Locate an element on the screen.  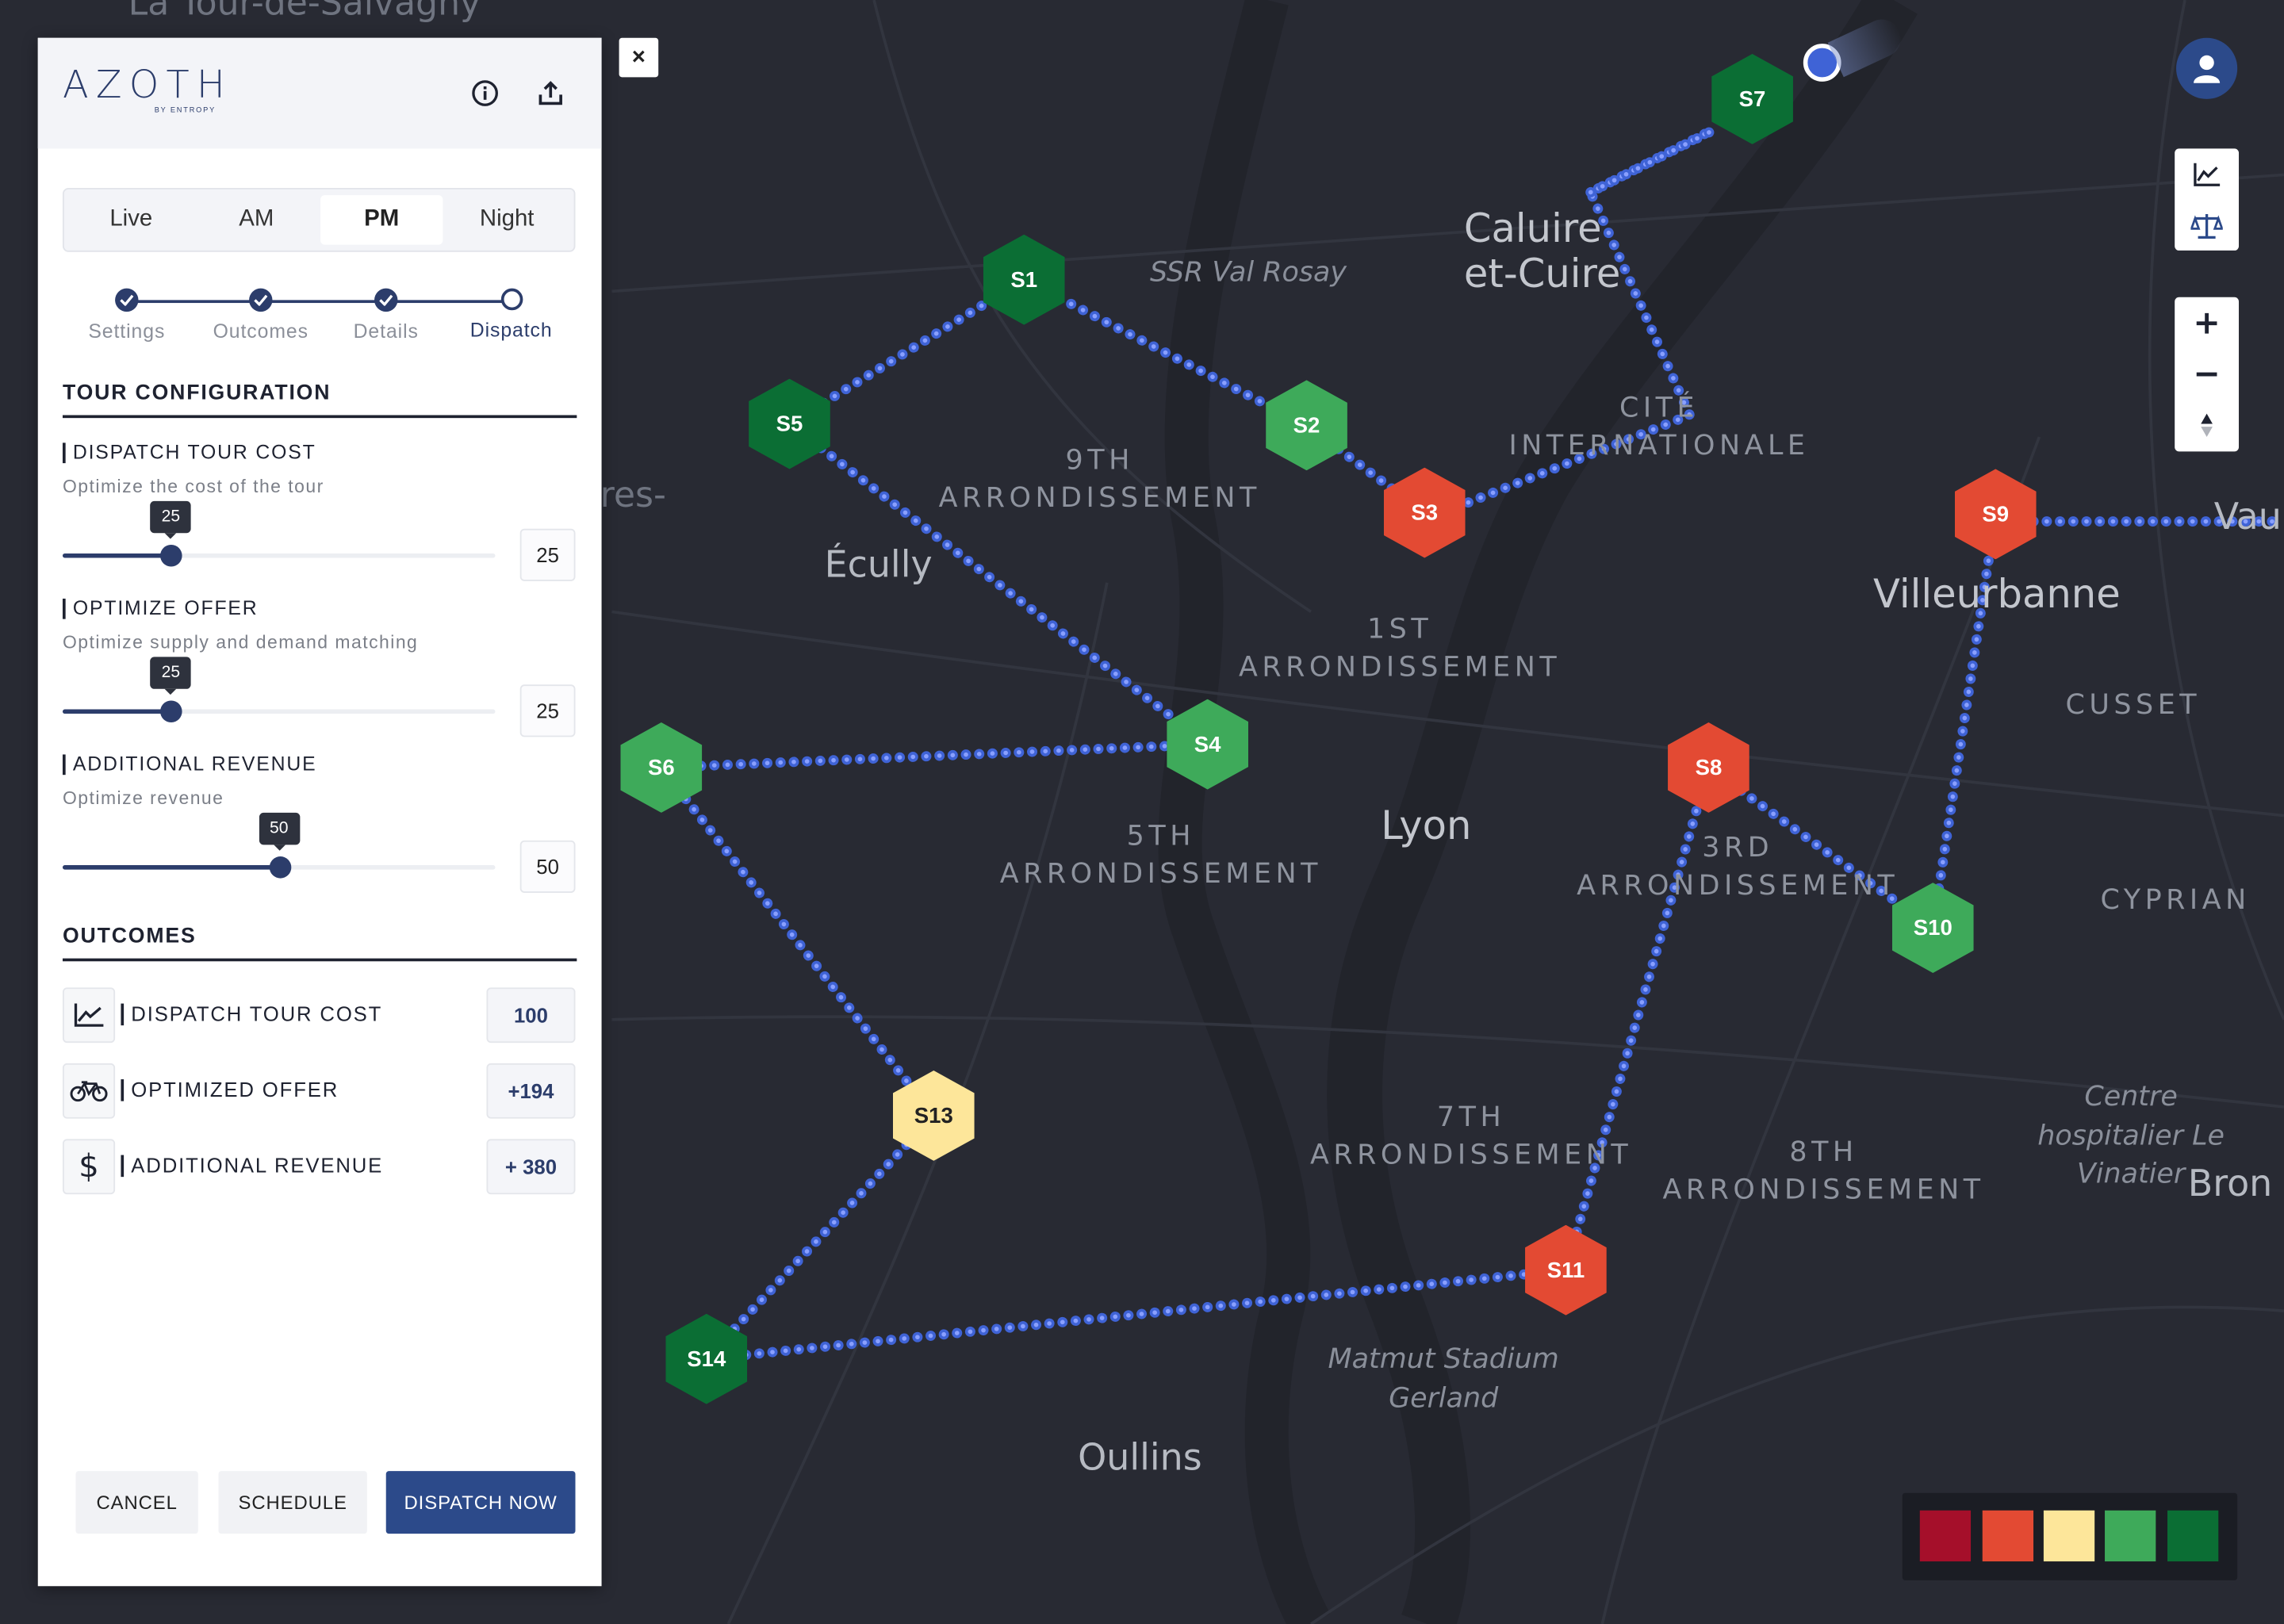
outcome-value: 100 is located at coordinates (531, 1015).